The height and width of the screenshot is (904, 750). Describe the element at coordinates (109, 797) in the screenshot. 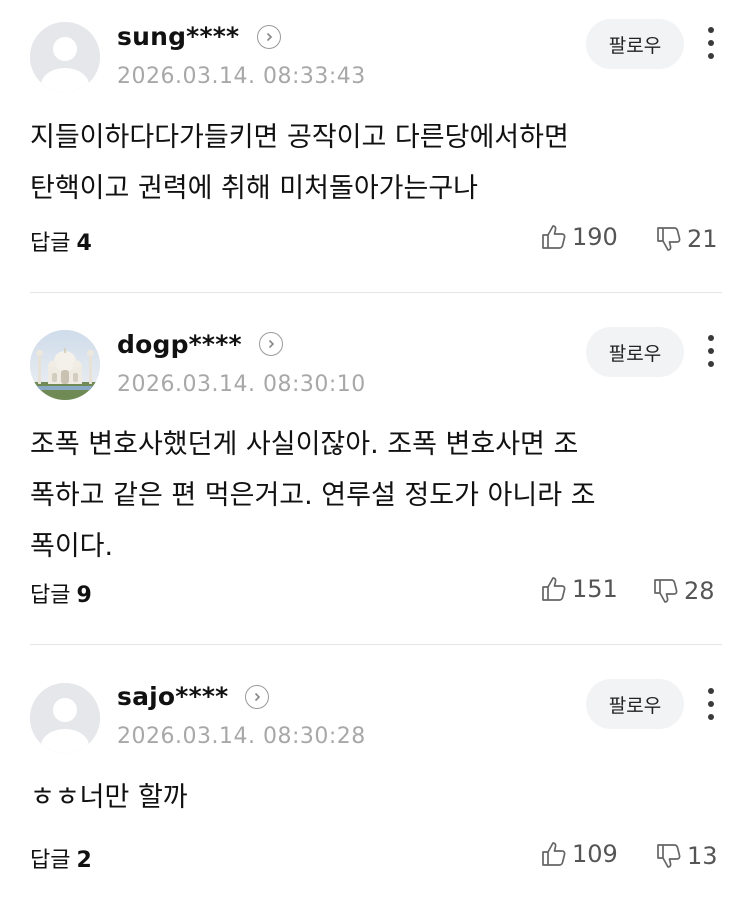

I see `comment-text: ㅎㅎ너만 할까` at that location.